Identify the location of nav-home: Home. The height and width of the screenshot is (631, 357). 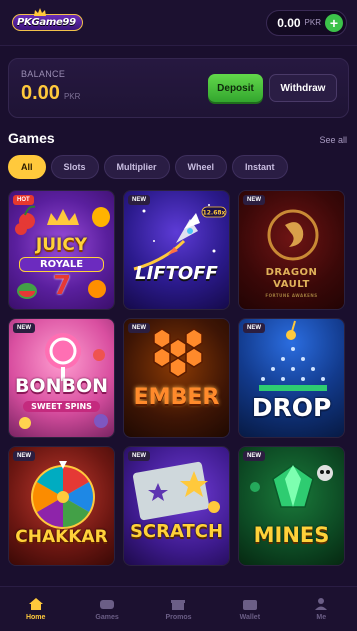
(36, 609).